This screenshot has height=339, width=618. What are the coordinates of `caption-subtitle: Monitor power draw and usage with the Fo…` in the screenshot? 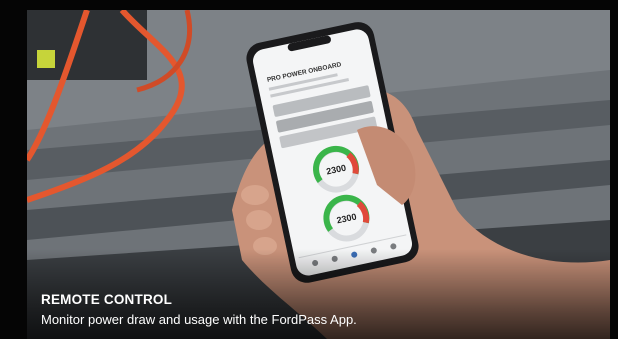 It's located at (199, 319).